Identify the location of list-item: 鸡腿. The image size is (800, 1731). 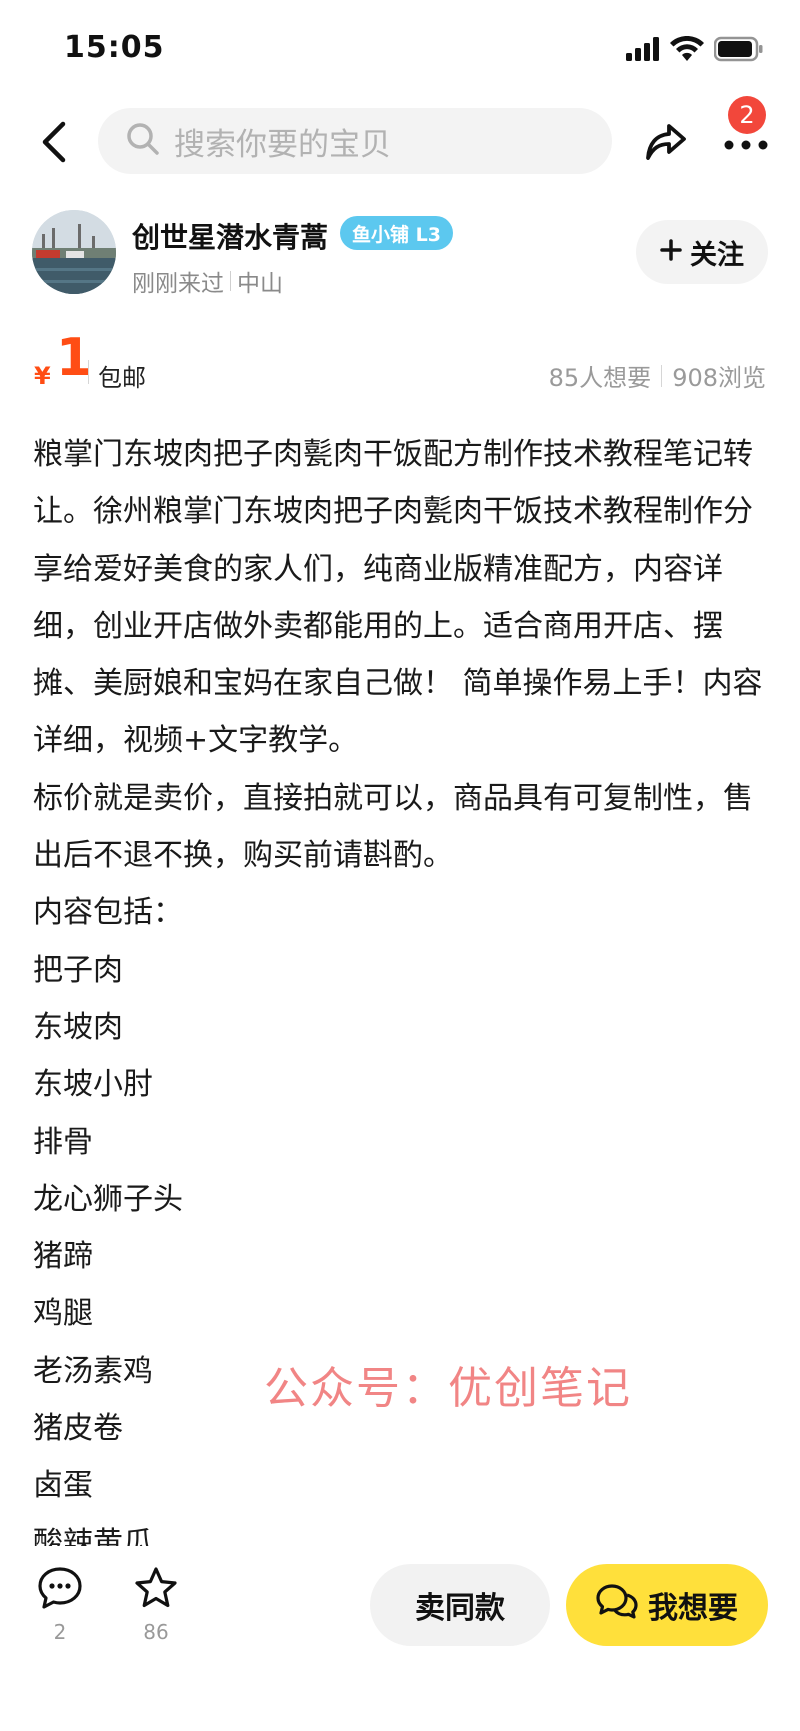
(63, 1314).